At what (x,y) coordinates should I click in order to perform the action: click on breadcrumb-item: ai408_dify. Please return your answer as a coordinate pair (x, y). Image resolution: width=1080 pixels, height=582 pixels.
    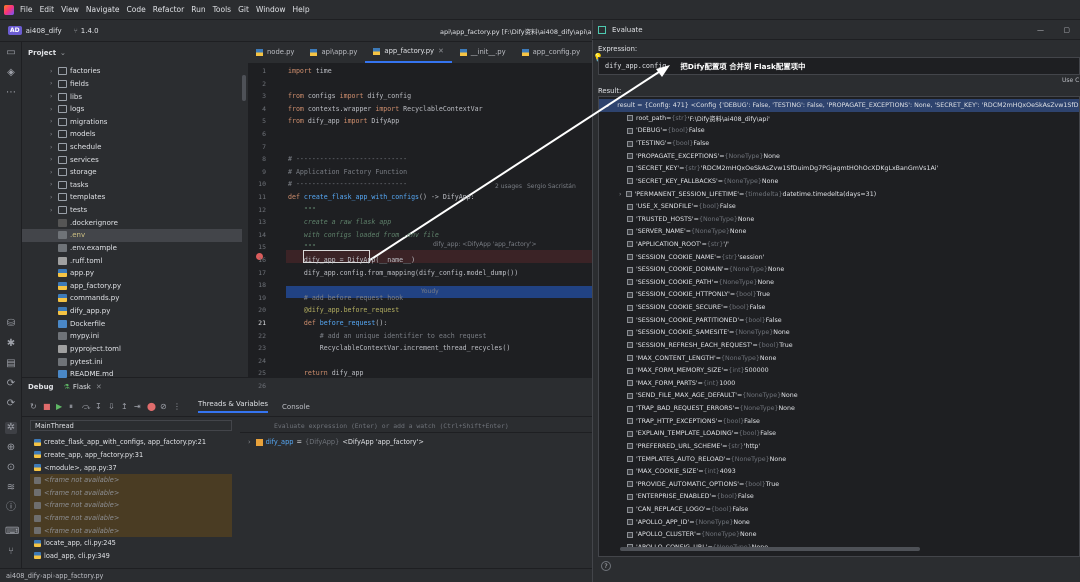
    Looking at the image, I should click on (23, 576).